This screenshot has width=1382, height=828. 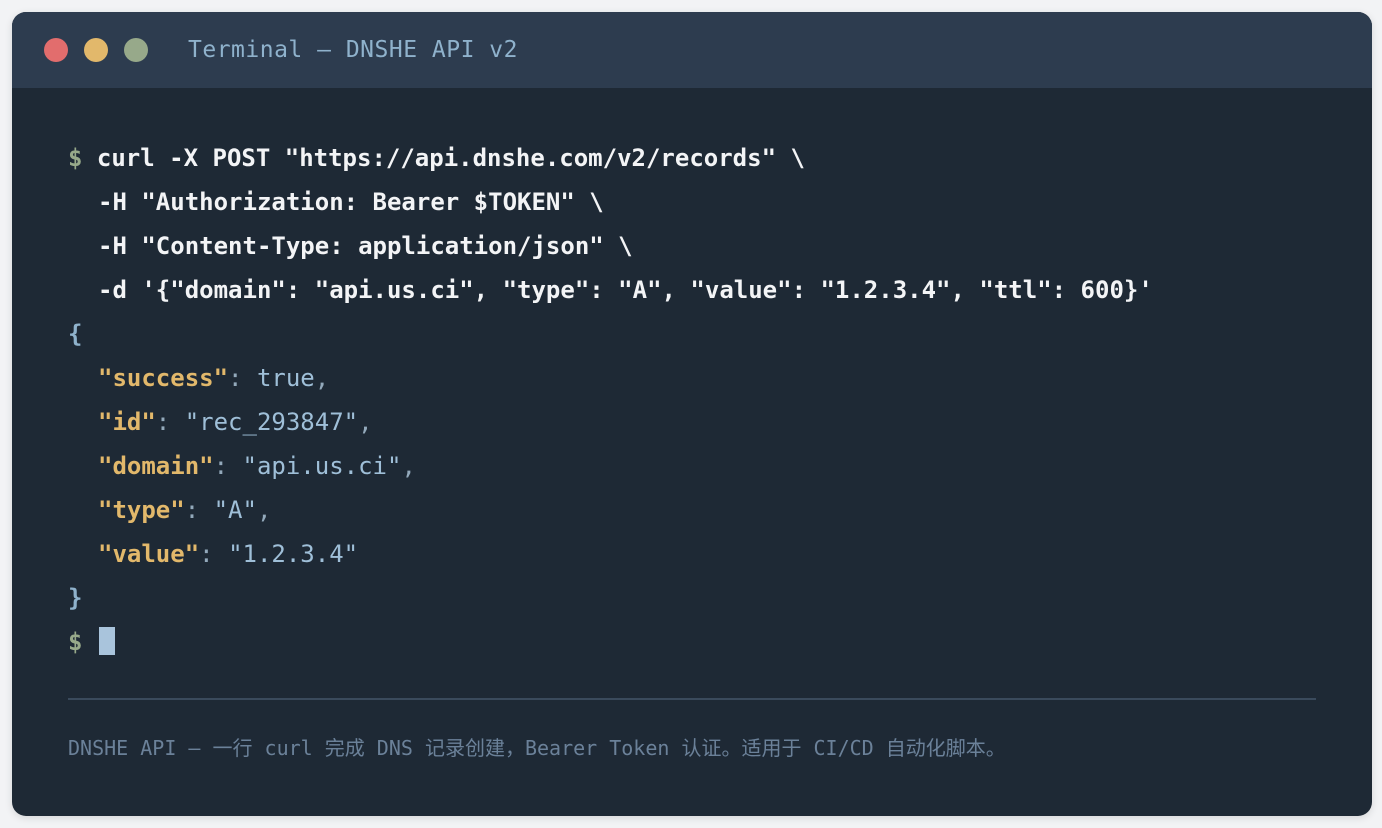 What do you see at coordinates (106, 641) in the screenshot?
I see `text-cursor` at bounding box center [106, 641].